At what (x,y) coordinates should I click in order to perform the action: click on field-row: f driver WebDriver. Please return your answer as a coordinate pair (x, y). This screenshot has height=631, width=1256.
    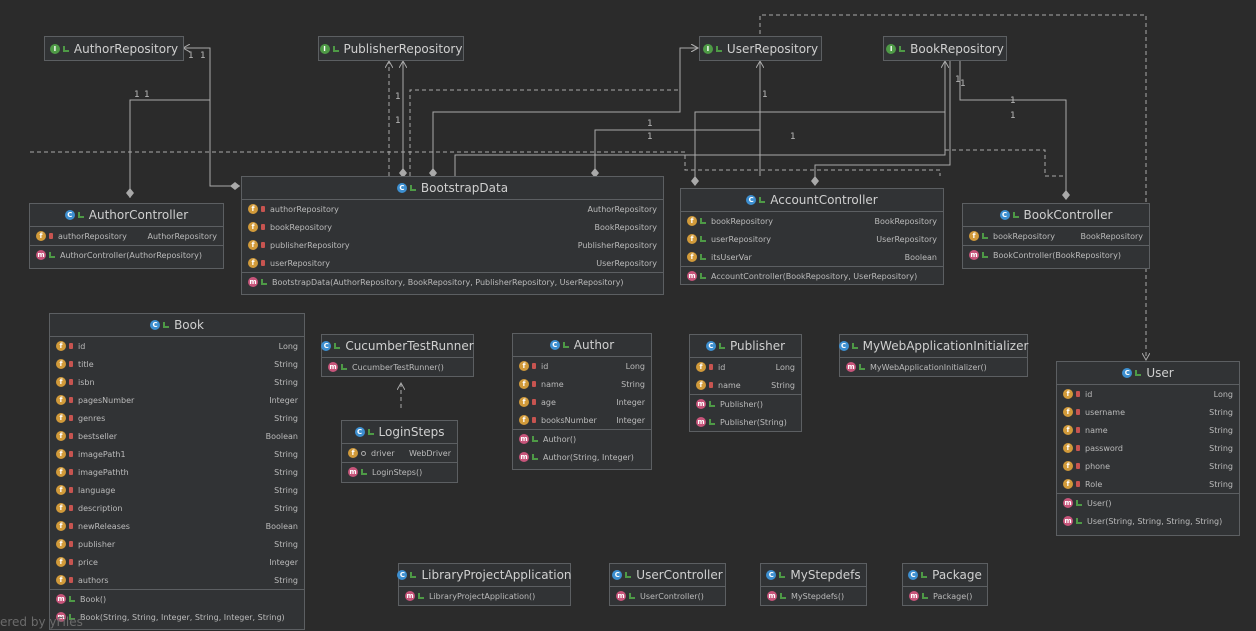
    Looking at the image, I should click on (399, 453).